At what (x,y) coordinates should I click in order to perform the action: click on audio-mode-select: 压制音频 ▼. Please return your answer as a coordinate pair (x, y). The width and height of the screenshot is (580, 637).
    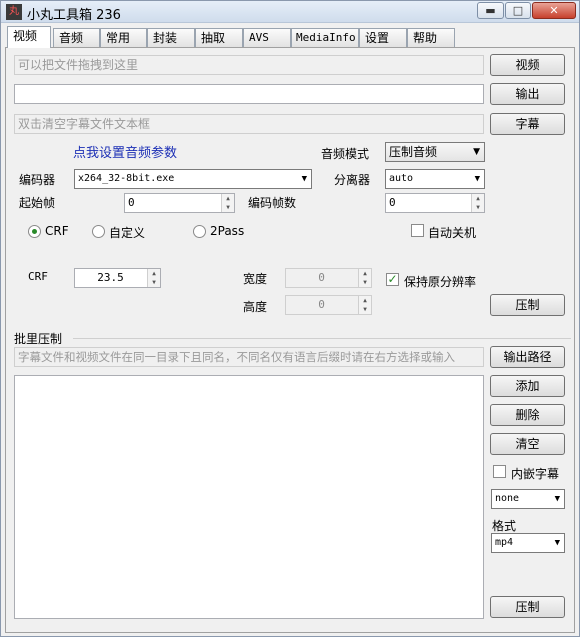
    Looking at the image, I should click on (435, 152).